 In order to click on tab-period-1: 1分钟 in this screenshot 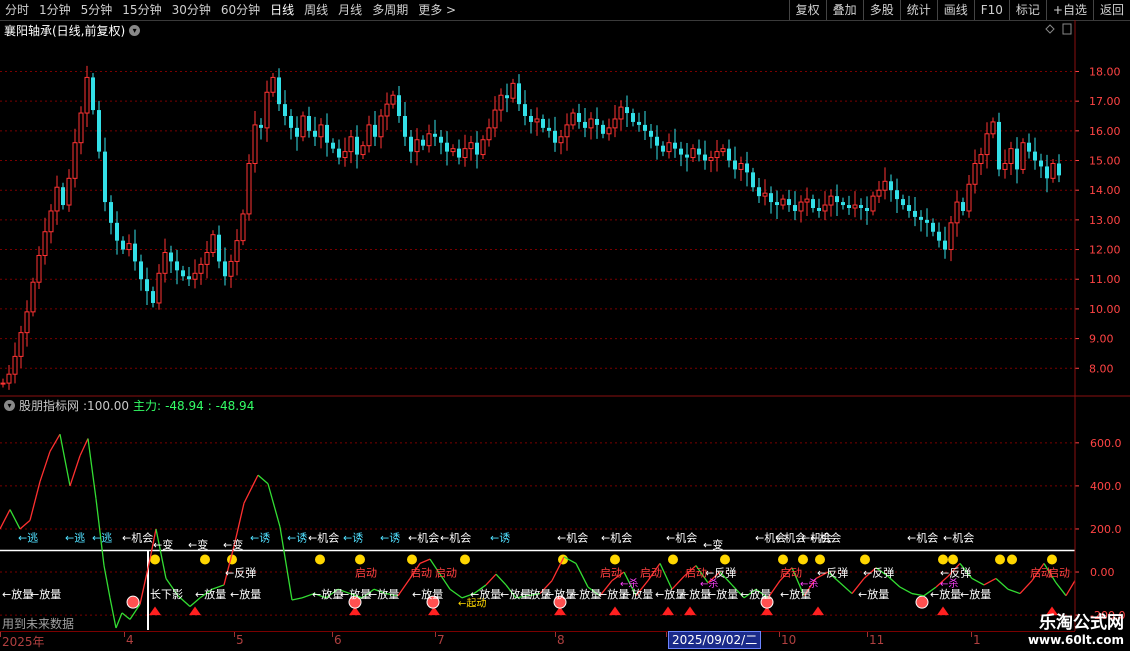, I will do `click(55, 10)`.